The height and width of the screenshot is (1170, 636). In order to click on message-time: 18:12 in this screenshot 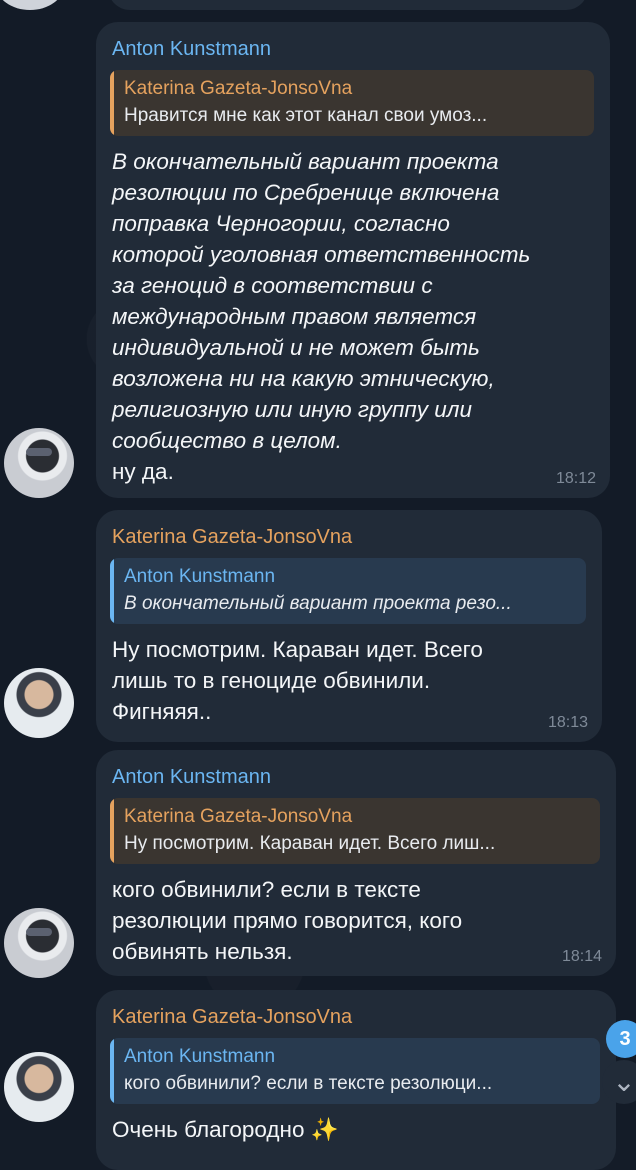, I will do `click(575, 478)`.